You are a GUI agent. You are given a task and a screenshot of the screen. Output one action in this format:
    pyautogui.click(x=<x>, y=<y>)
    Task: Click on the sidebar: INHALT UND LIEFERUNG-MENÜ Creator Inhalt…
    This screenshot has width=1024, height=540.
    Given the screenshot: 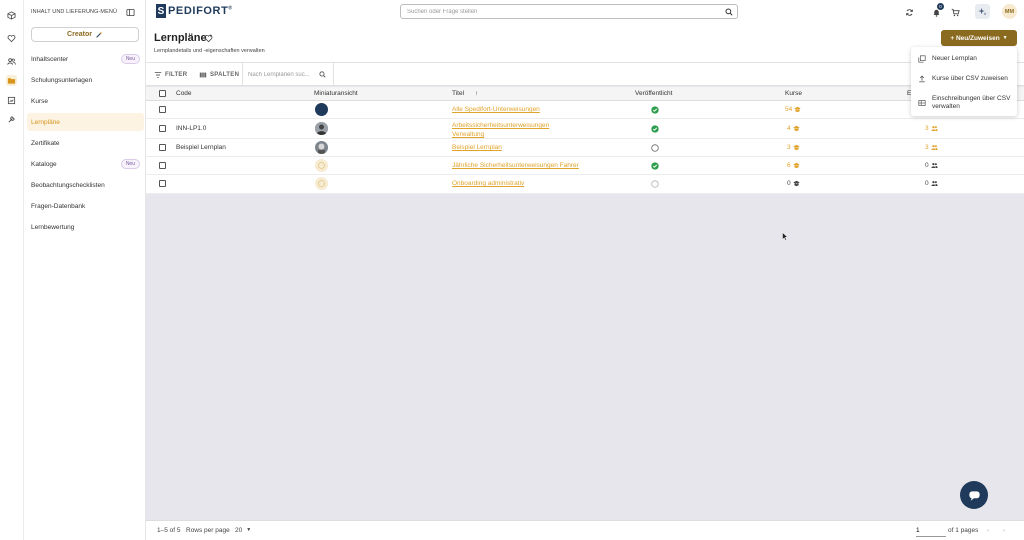 What is the action you would take?
    pyautogui.click(x=85, y=270)
    